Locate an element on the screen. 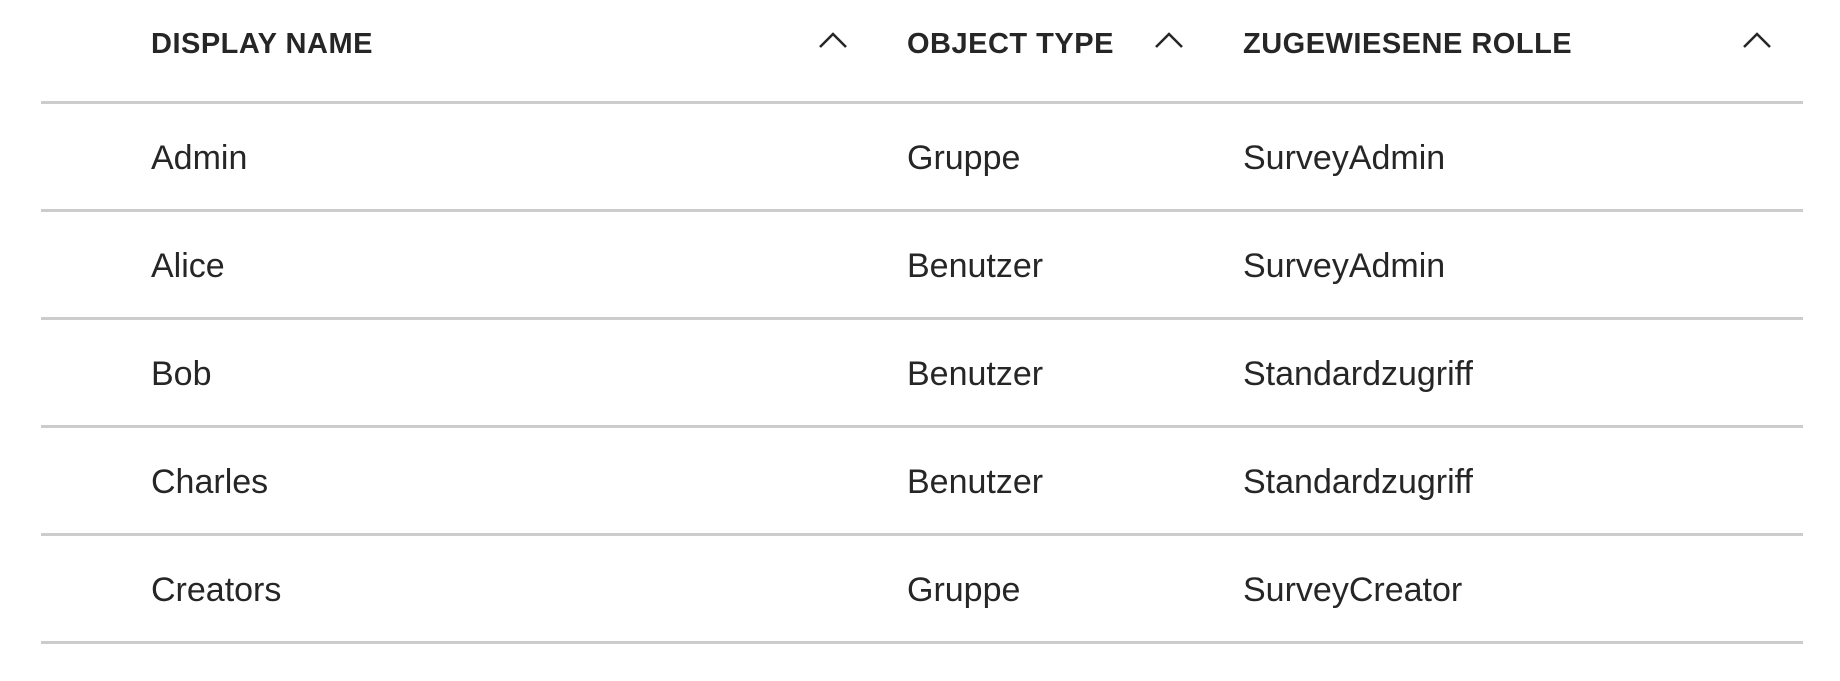 The image size is (1840, 681). column-header-object-type: OBJECT TYPE is located at coordinates (1010, 44).